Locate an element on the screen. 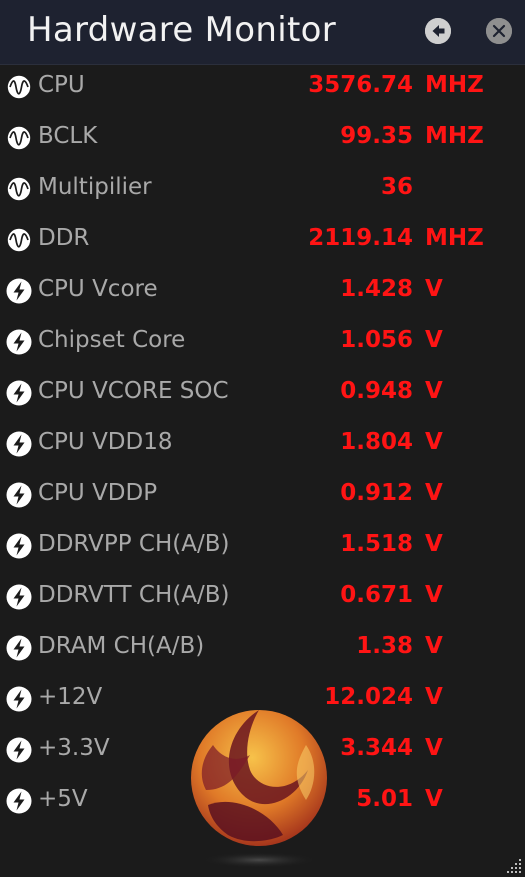 The image size is (525, 877). sensor-value: 1.804 is located at coordinates (376, 442).